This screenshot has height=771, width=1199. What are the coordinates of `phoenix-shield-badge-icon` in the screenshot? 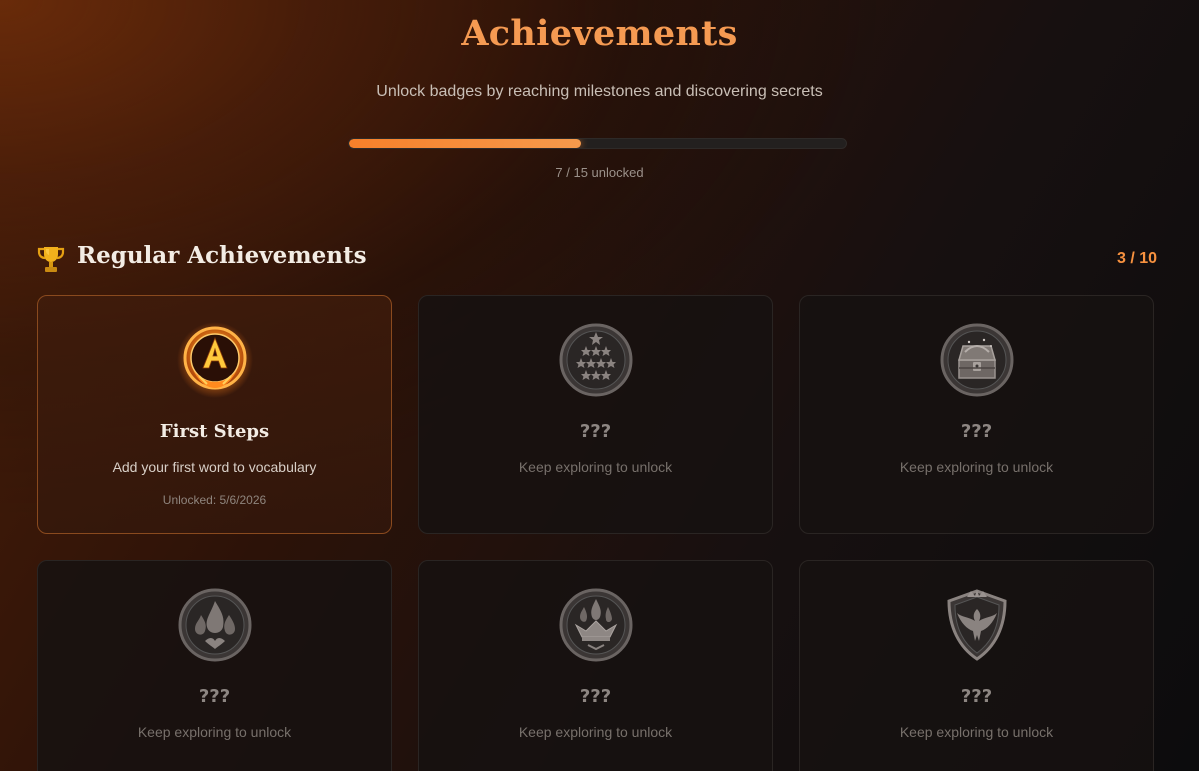 It's located at (976, 625).